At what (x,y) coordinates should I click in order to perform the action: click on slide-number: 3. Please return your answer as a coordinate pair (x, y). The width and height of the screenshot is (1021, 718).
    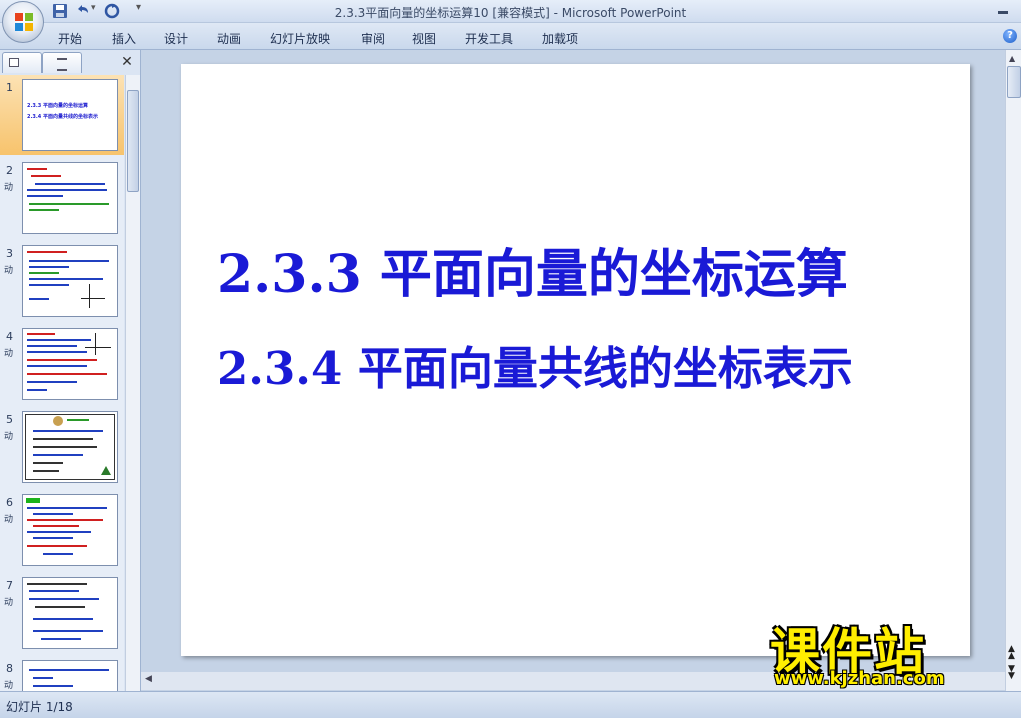
    Looking at the image, I should click on (9, 253).